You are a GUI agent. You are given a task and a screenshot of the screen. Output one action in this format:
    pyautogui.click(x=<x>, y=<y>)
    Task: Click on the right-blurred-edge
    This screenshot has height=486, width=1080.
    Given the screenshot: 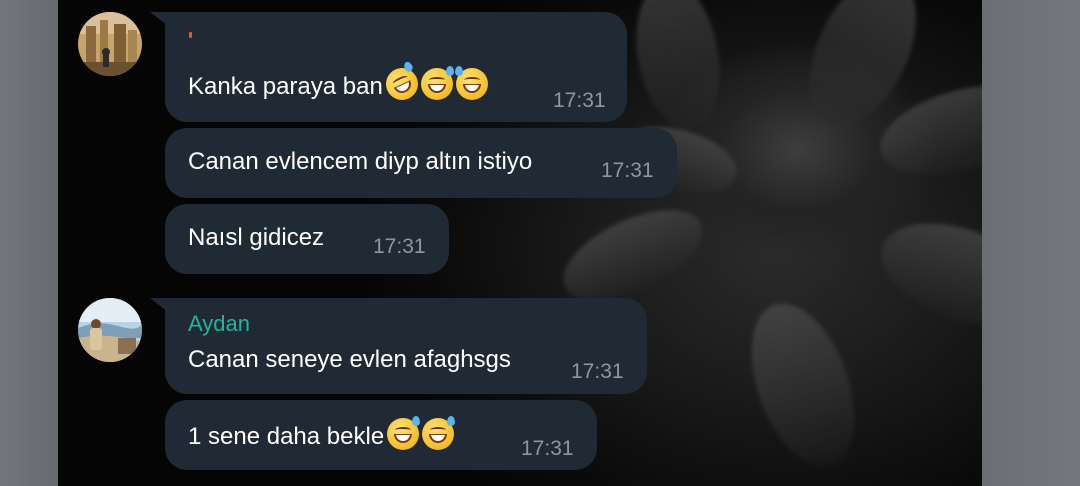 What is the action you would take?
    pyautogui.click(x=1031, y=243)
    